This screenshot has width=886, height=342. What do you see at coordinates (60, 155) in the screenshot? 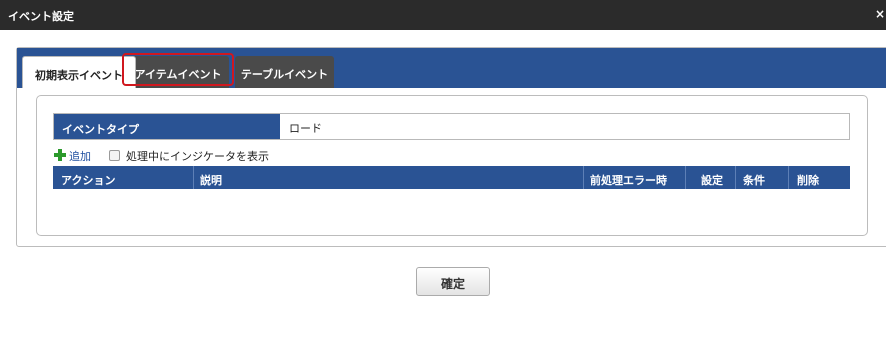
I see `plus-icon` at bounding box center [60, 155].